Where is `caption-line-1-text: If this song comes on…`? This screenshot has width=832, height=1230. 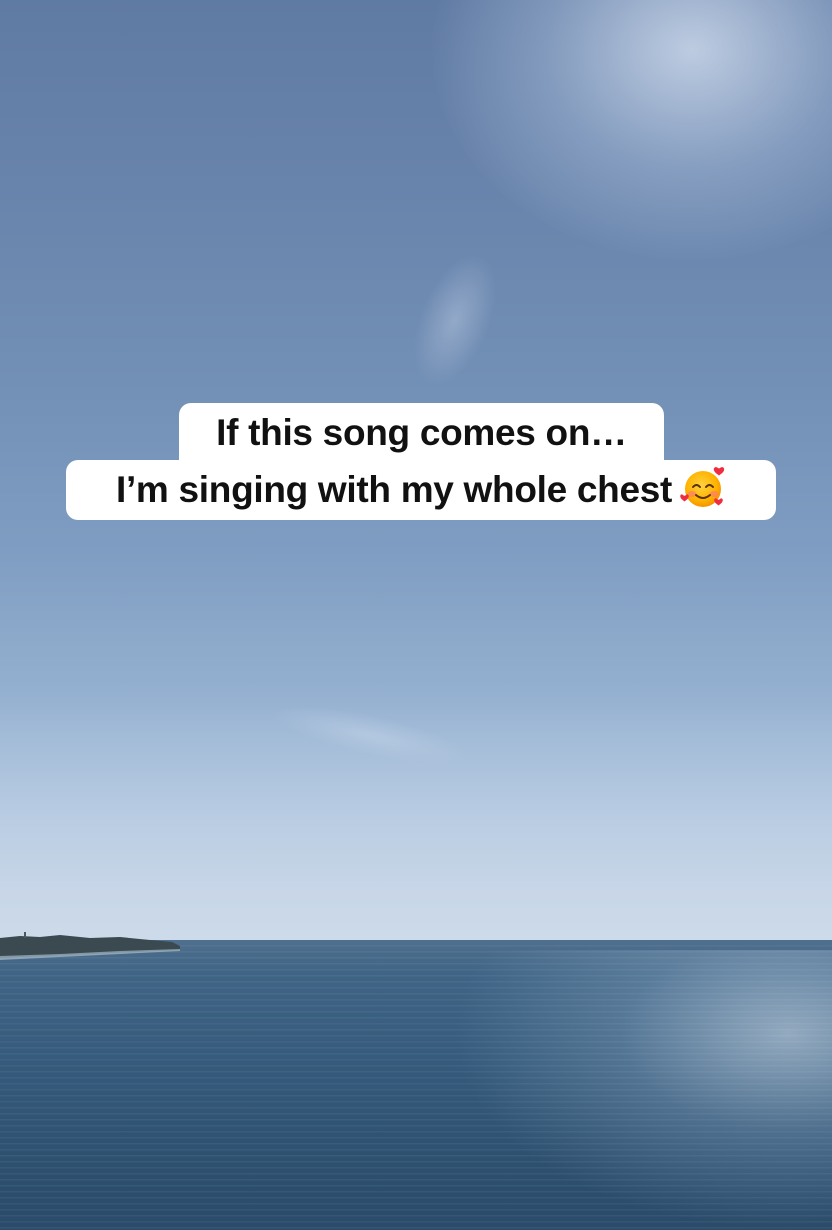
caption-line-1-text: If this song comes on… is located at coordinates (421, 432).